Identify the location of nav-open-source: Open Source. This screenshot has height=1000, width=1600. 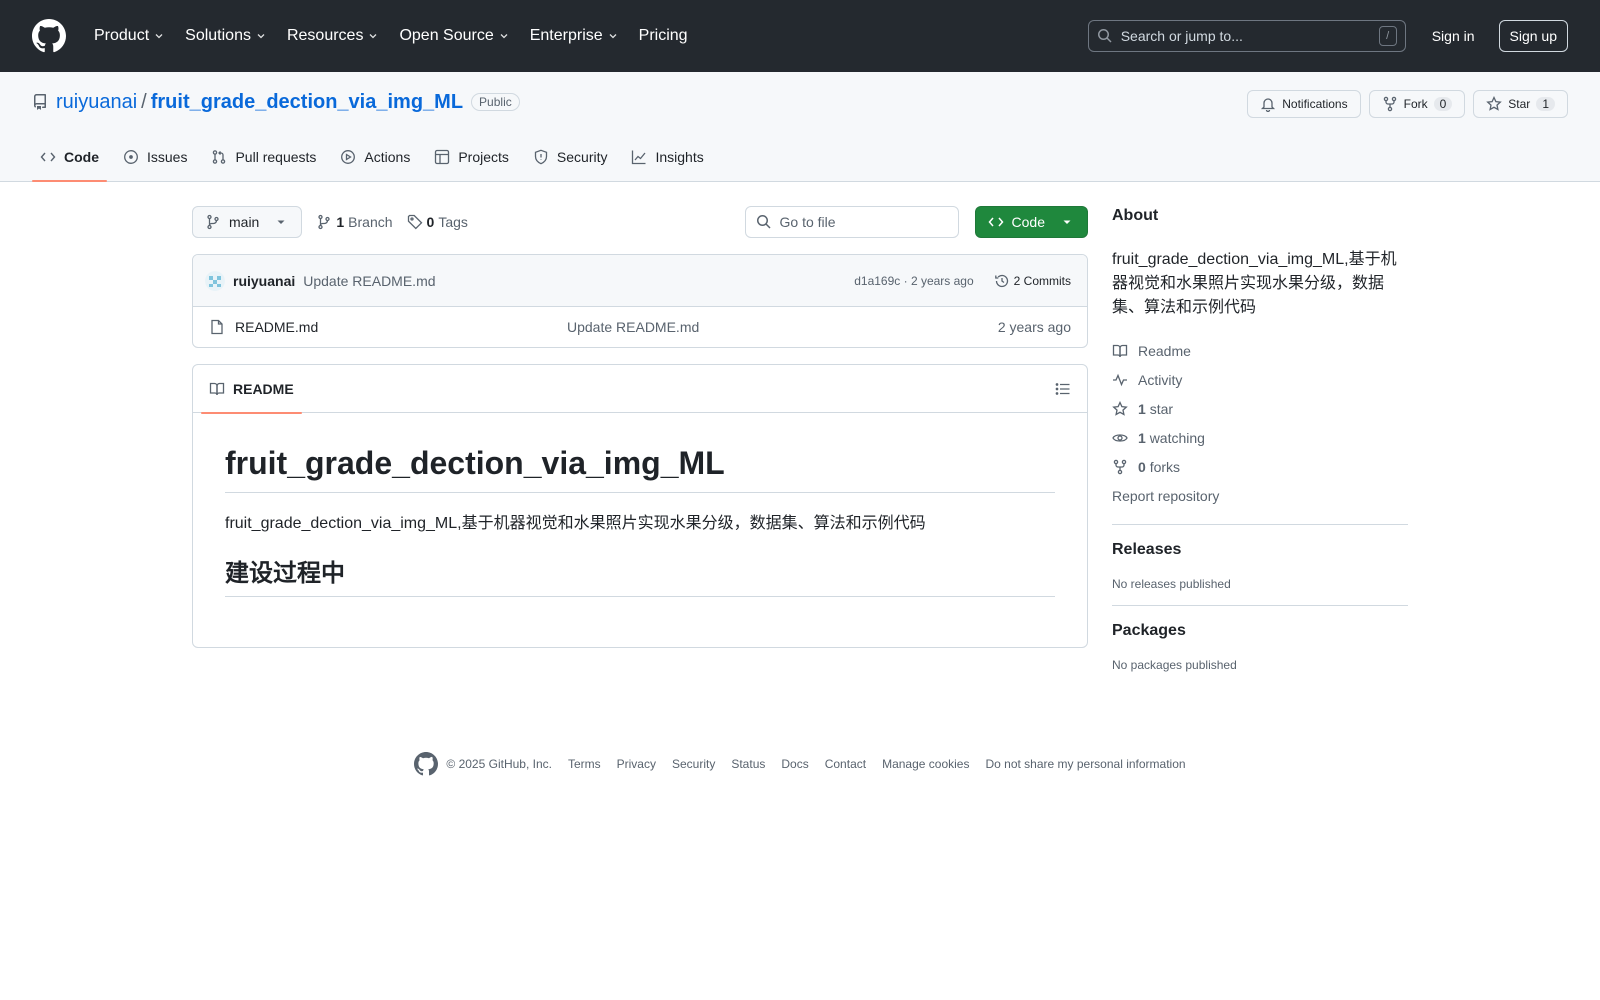
(454, 36).